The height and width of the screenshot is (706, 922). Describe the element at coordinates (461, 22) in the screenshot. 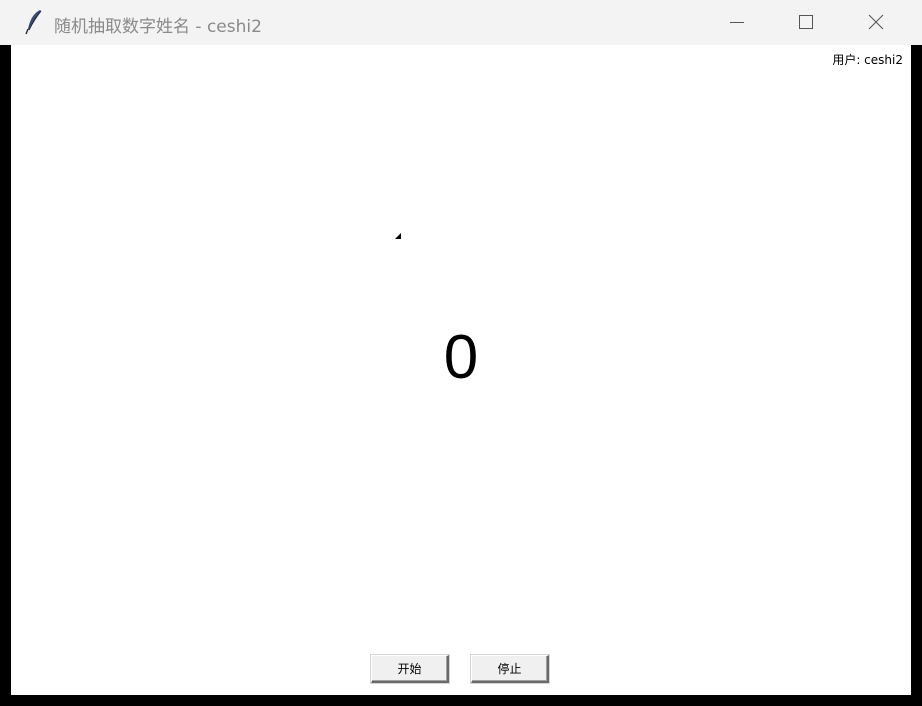

I see `title-bar: 随机抽取数字姓名 - ceshi2` at that location.